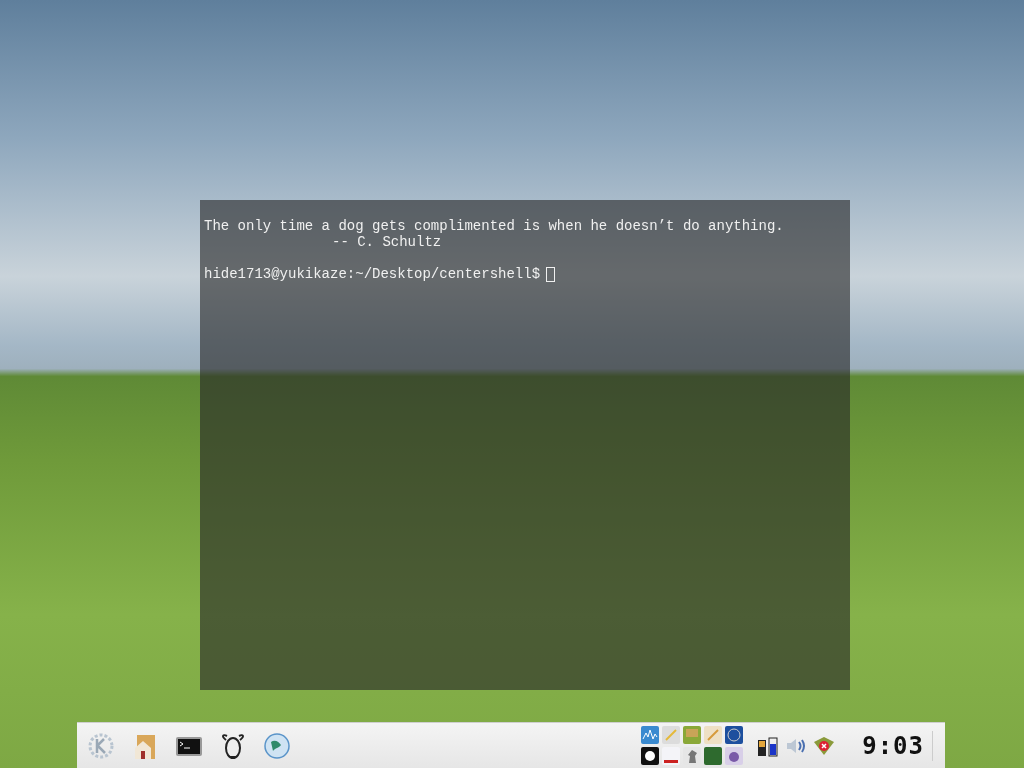  What do you see at coordinates (372, 274) in the screenshot?
I see `shell-prompt: hide1713@yukikaze:~/Desktop/centershell$` at bounding box center [372, 274].